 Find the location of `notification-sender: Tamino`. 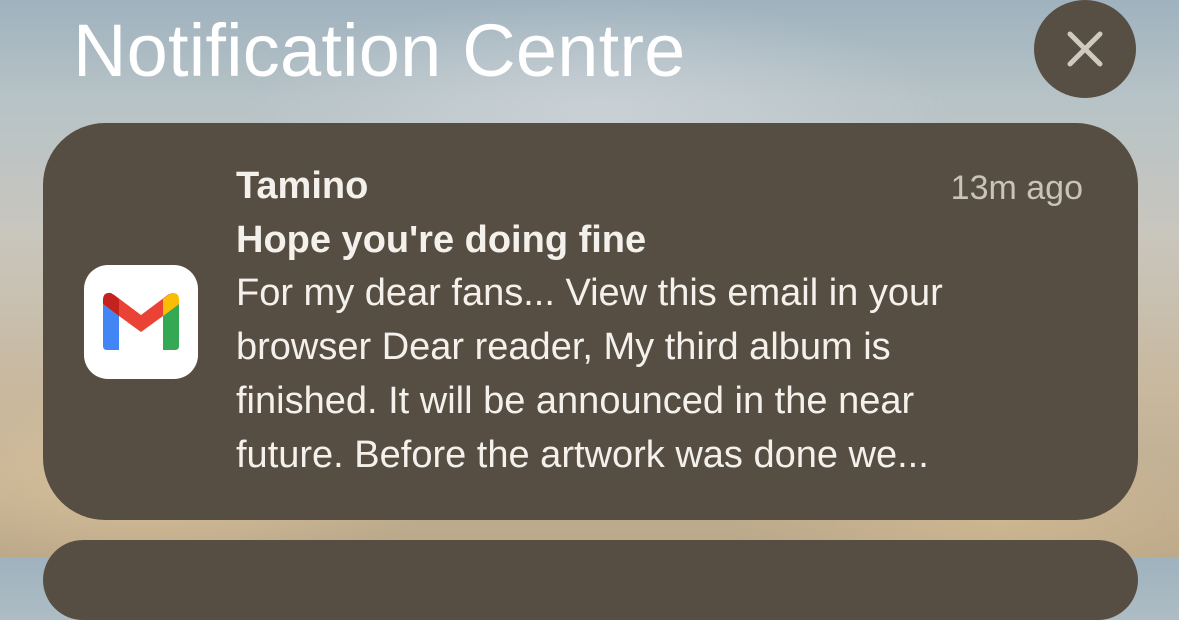

notification-sender: Tamino is located at coordinates (302, 186).